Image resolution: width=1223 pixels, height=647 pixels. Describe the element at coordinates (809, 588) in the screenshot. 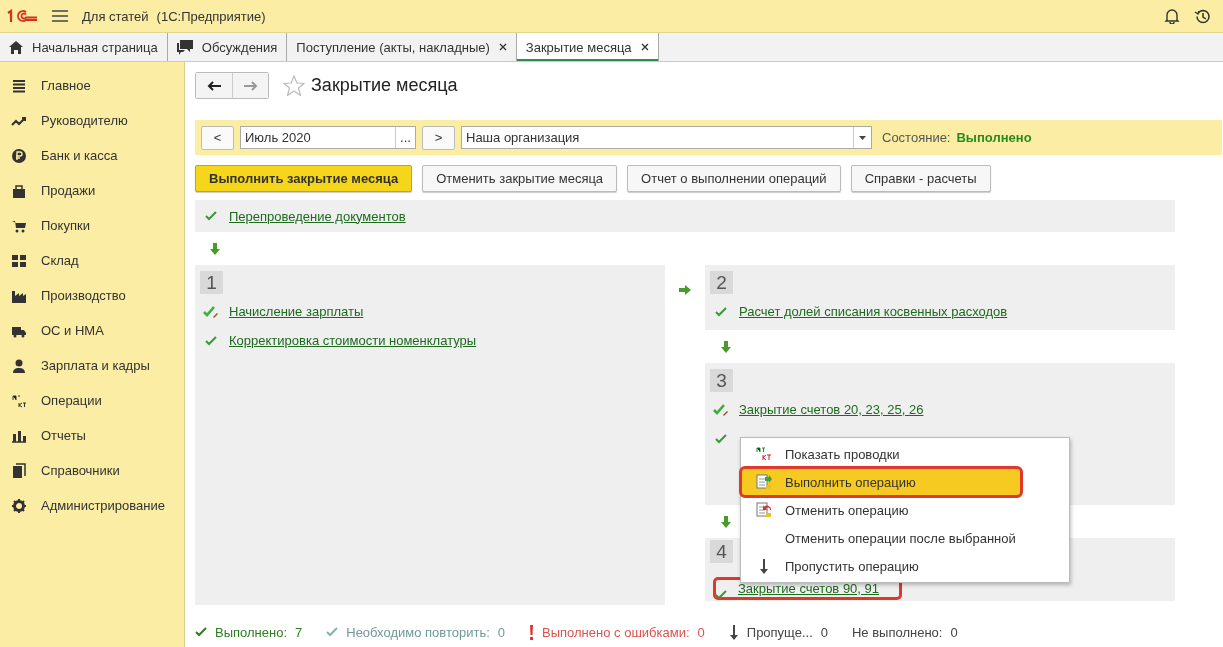

I see `operation-link: Закрытие счетов 90, 91` at that location.